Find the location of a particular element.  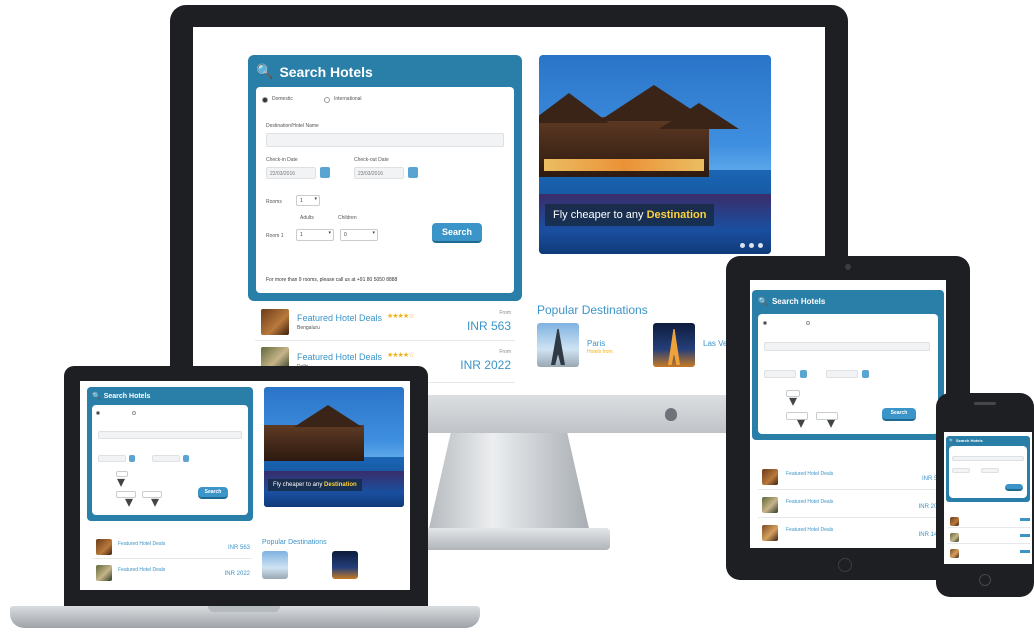

deal-city: Bengaluru is located at coordinates (308, 328).